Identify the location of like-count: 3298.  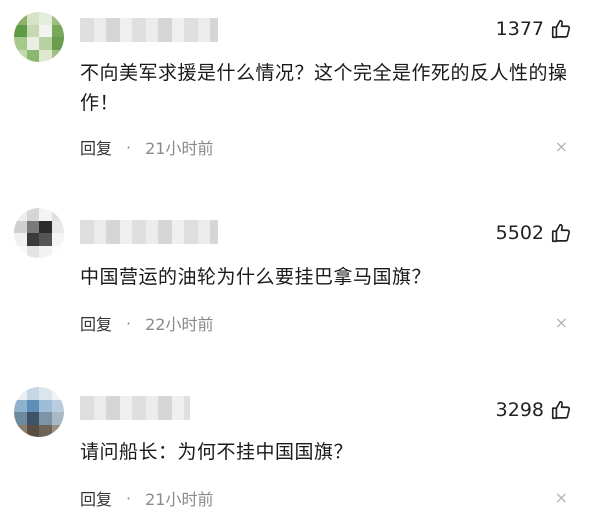
(519, 410).